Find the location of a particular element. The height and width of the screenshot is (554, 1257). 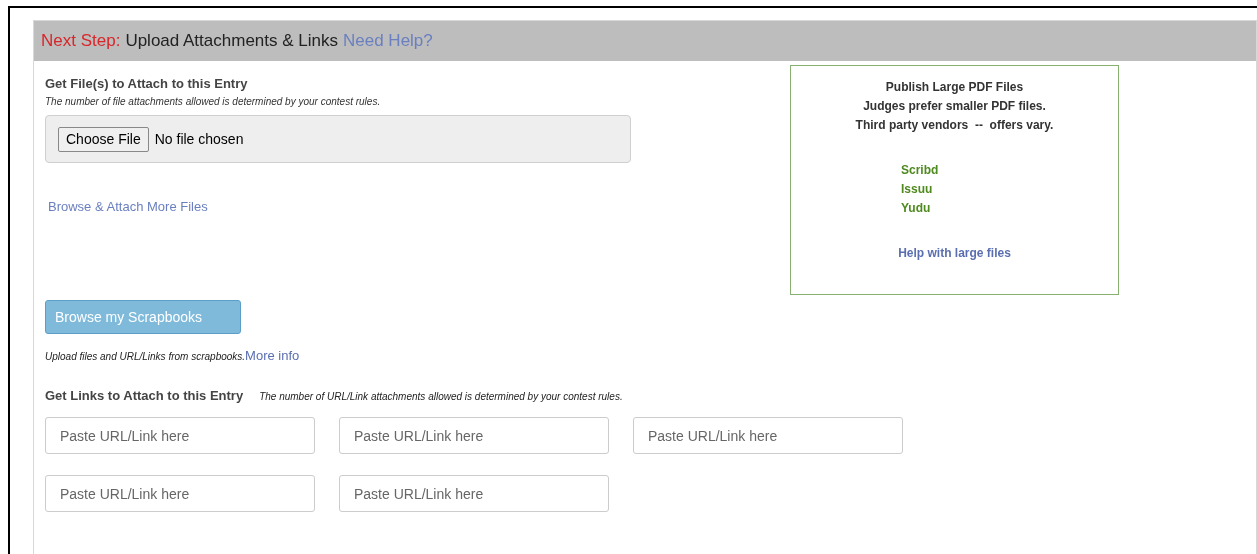

header-title: Upload Attachments & Links is located at coordinates (231, 41).